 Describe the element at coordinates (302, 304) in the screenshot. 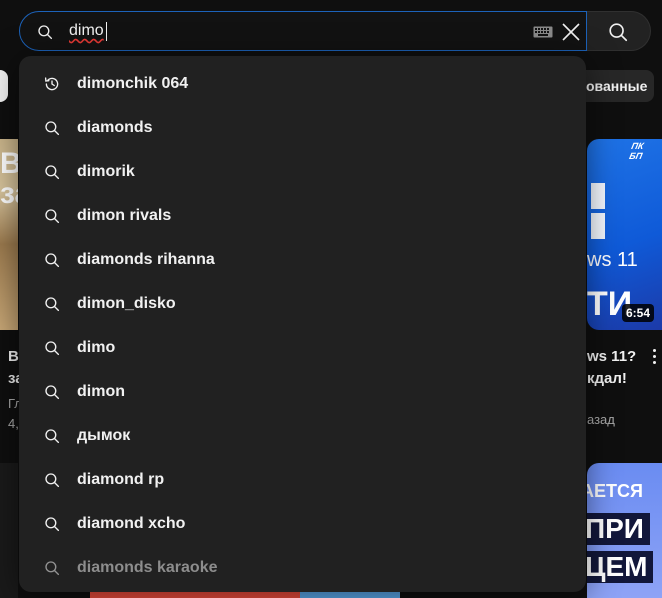

I see `suggestion-item: dimon_disko` at that location.